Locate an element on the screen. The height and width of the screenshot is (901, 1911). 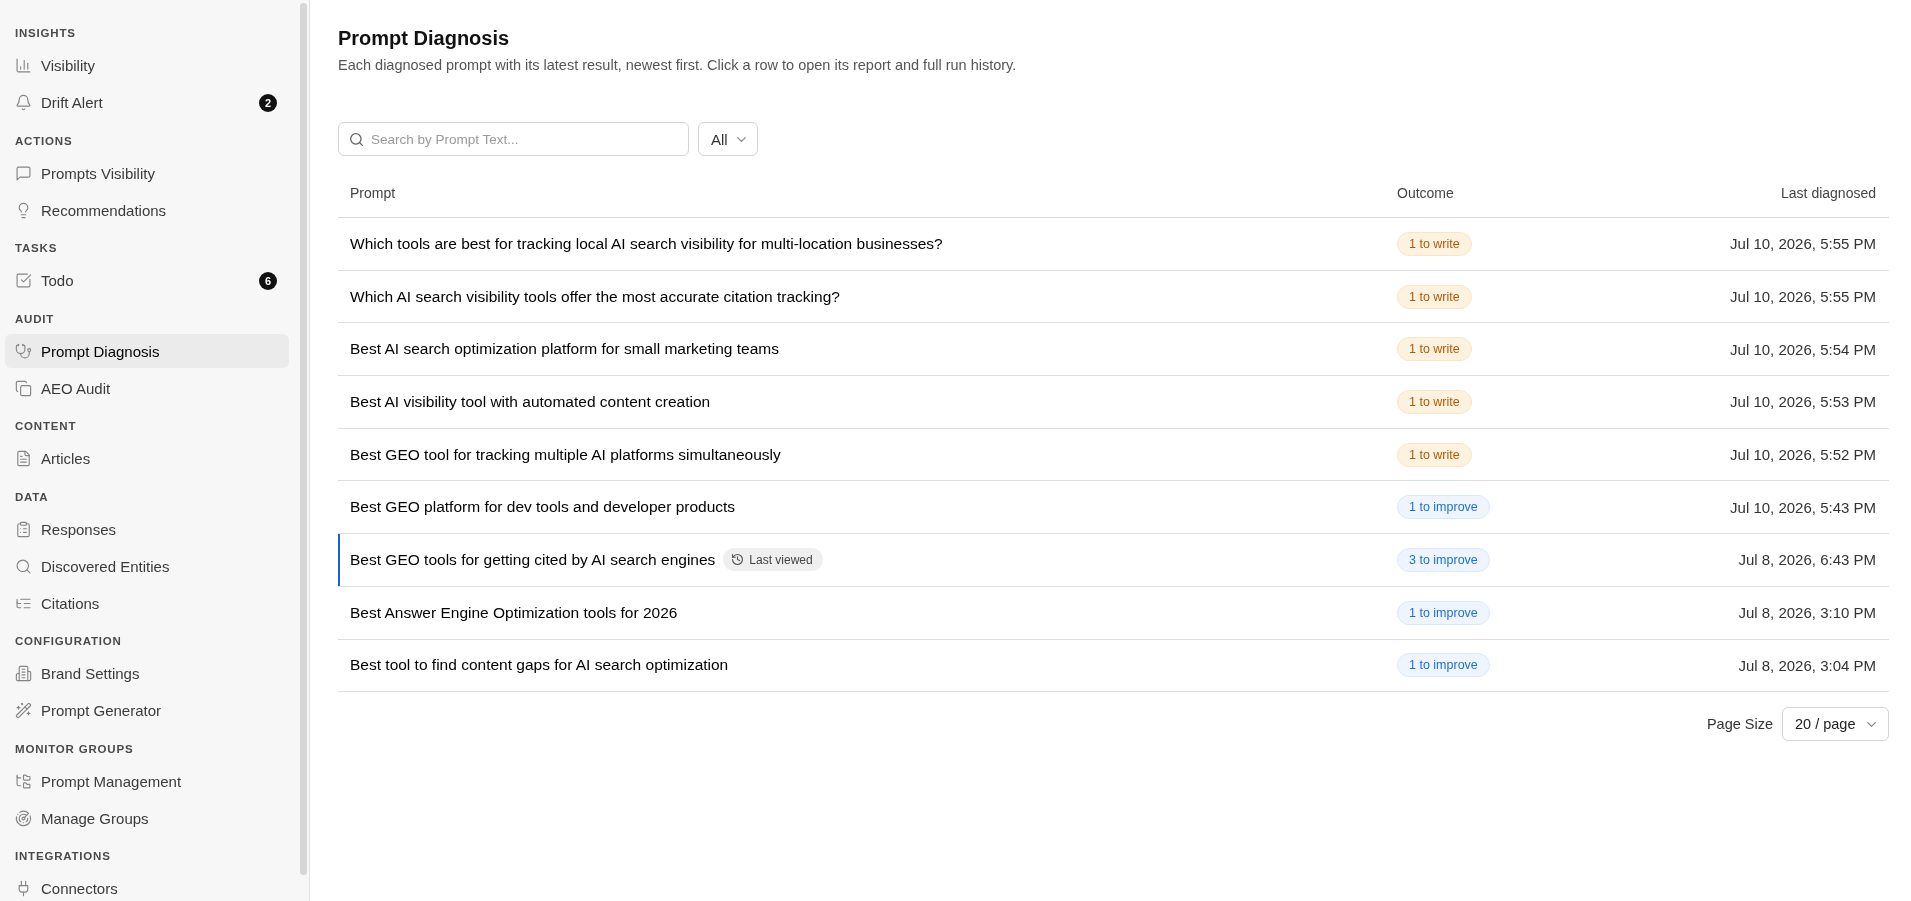
nav-item: Articles is located at coordinates (147, 458).